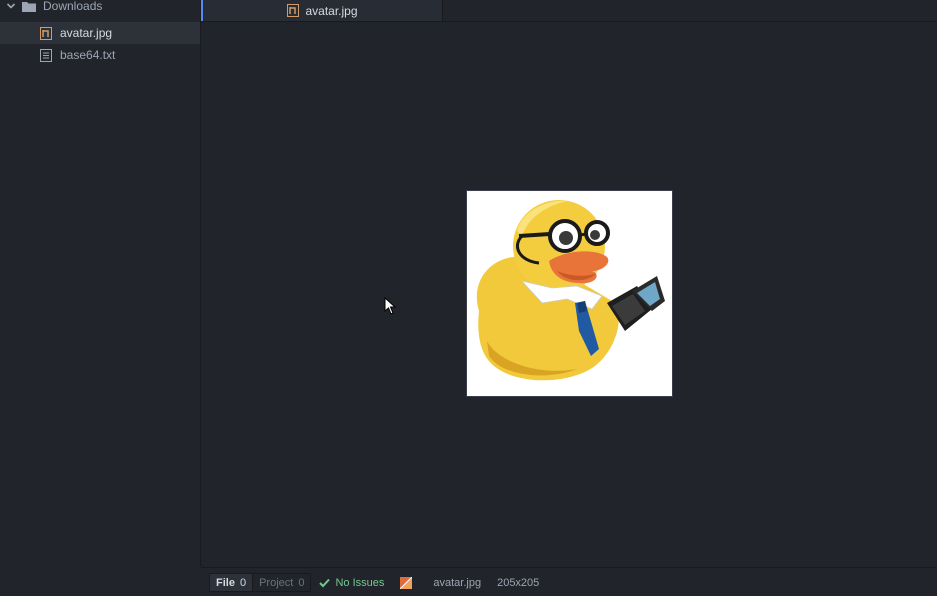 Image resolution: width=937 pixels, height=596 pixels. Describe the element at coordinates (457, 583) in the screenshot. I see `status-file-name: avatar.jpg` at that location.